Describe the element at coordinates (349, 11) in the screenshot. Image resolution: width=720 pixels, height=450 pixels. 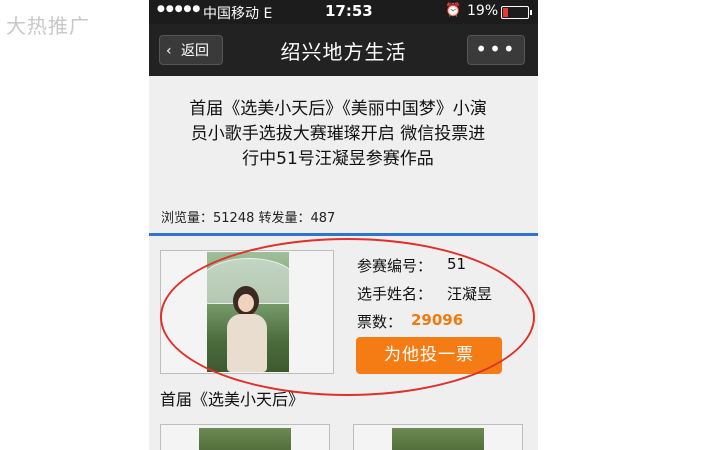
I see `clock-time: 17:53` at that location.